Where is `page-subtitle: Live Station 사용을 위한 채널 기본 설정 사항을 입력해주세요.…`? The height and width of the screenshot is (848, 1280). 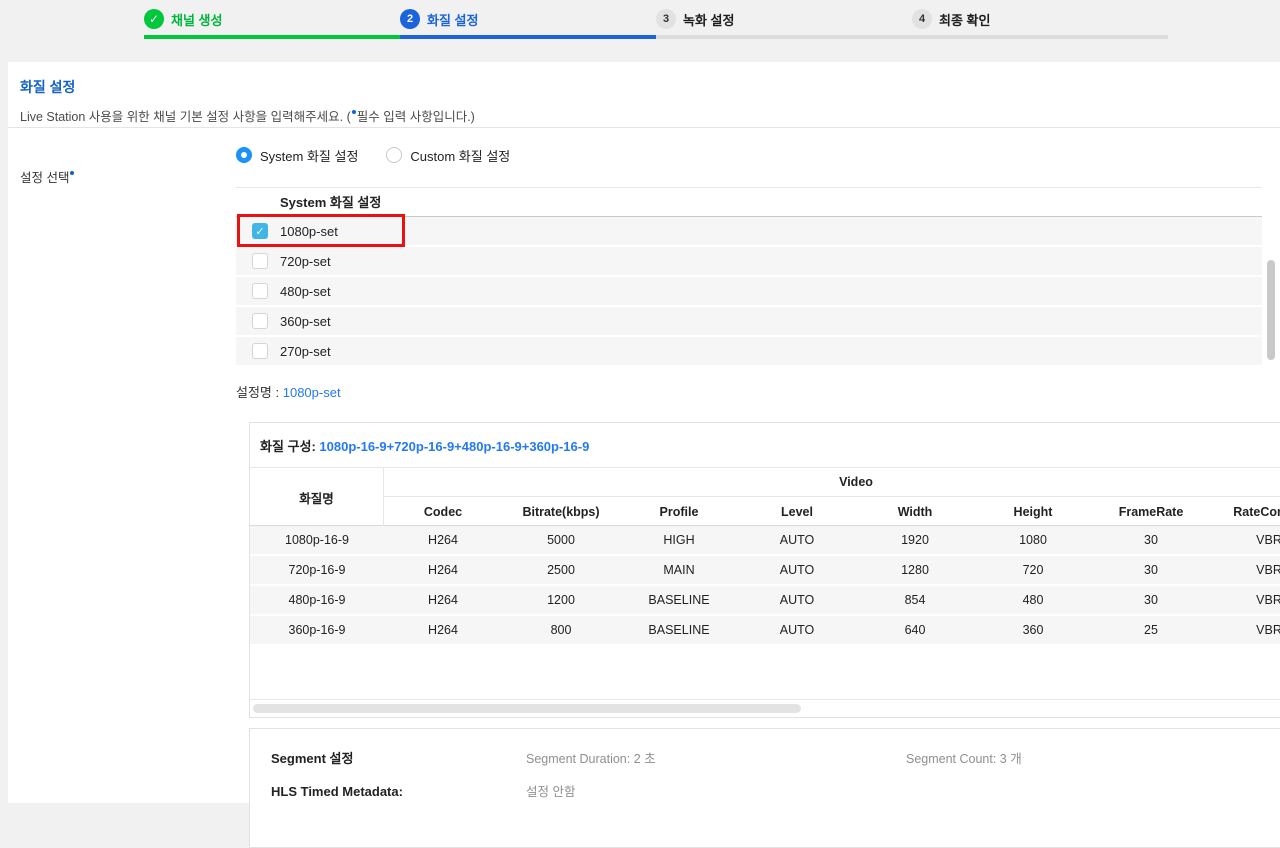
page-subtitle: Live Station 사용을 위한 채널 기본 설정 사항을 입력해주세요.… is located at coordinates (650, 115).